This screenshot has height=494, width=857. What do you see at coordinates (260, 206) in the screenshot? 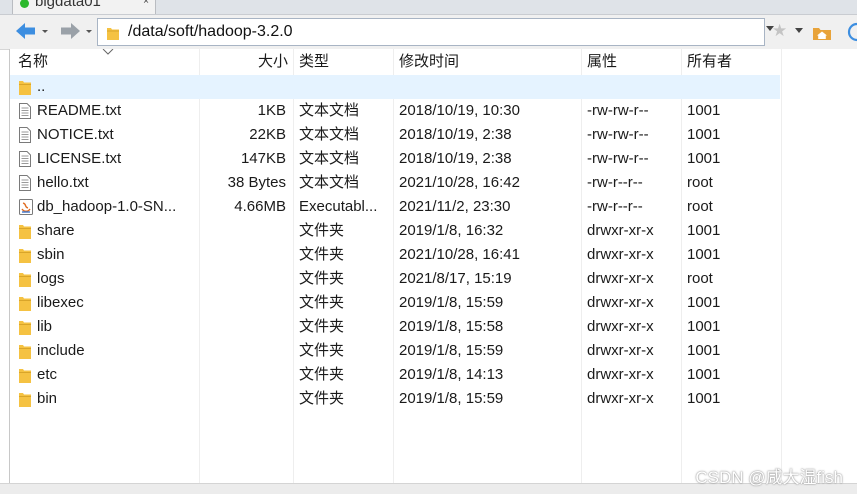
I see `file-size: 4.66MB` at bounding box center [260, 206].